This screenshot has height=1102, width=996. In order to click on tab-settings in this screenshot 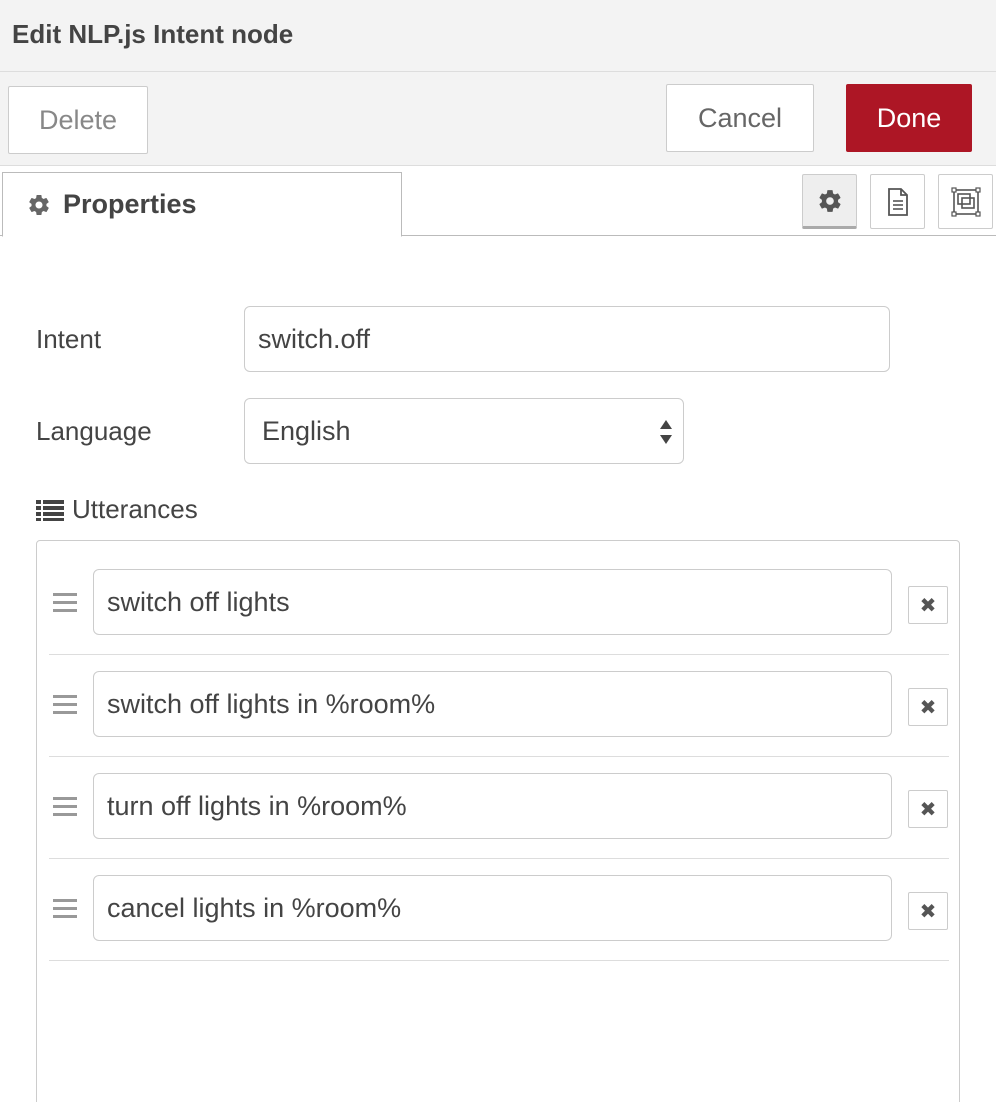, I will do `click(829, 201)`.